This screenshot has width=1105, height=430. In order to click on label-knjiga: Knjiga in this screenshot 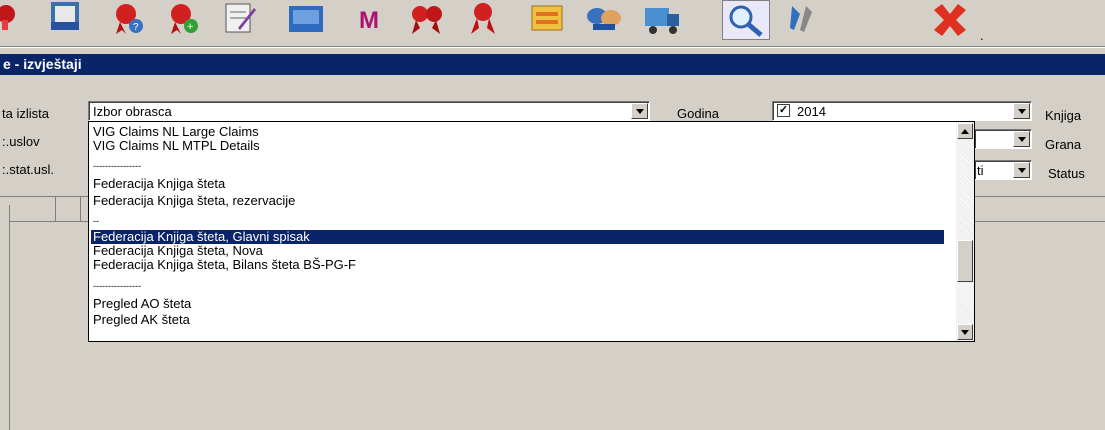, I will do `click(1063, 115)`.